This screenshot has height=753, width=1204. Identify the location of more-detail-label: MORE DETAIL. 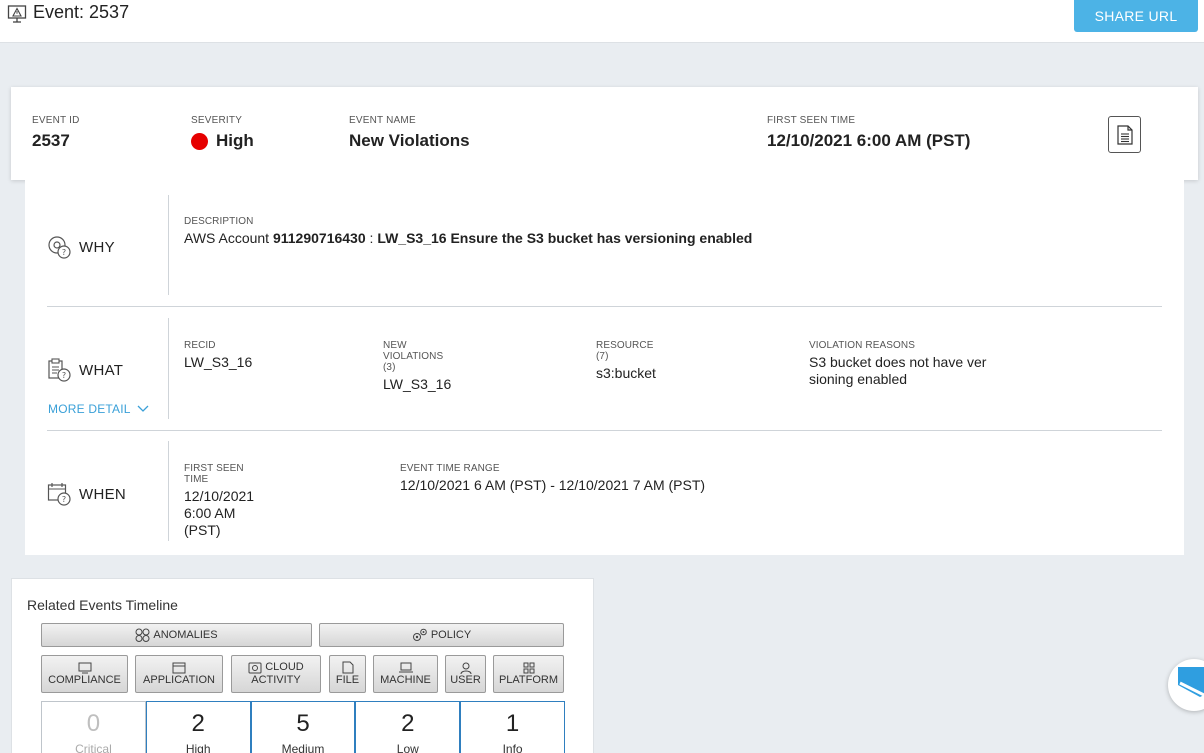
(89, 409).